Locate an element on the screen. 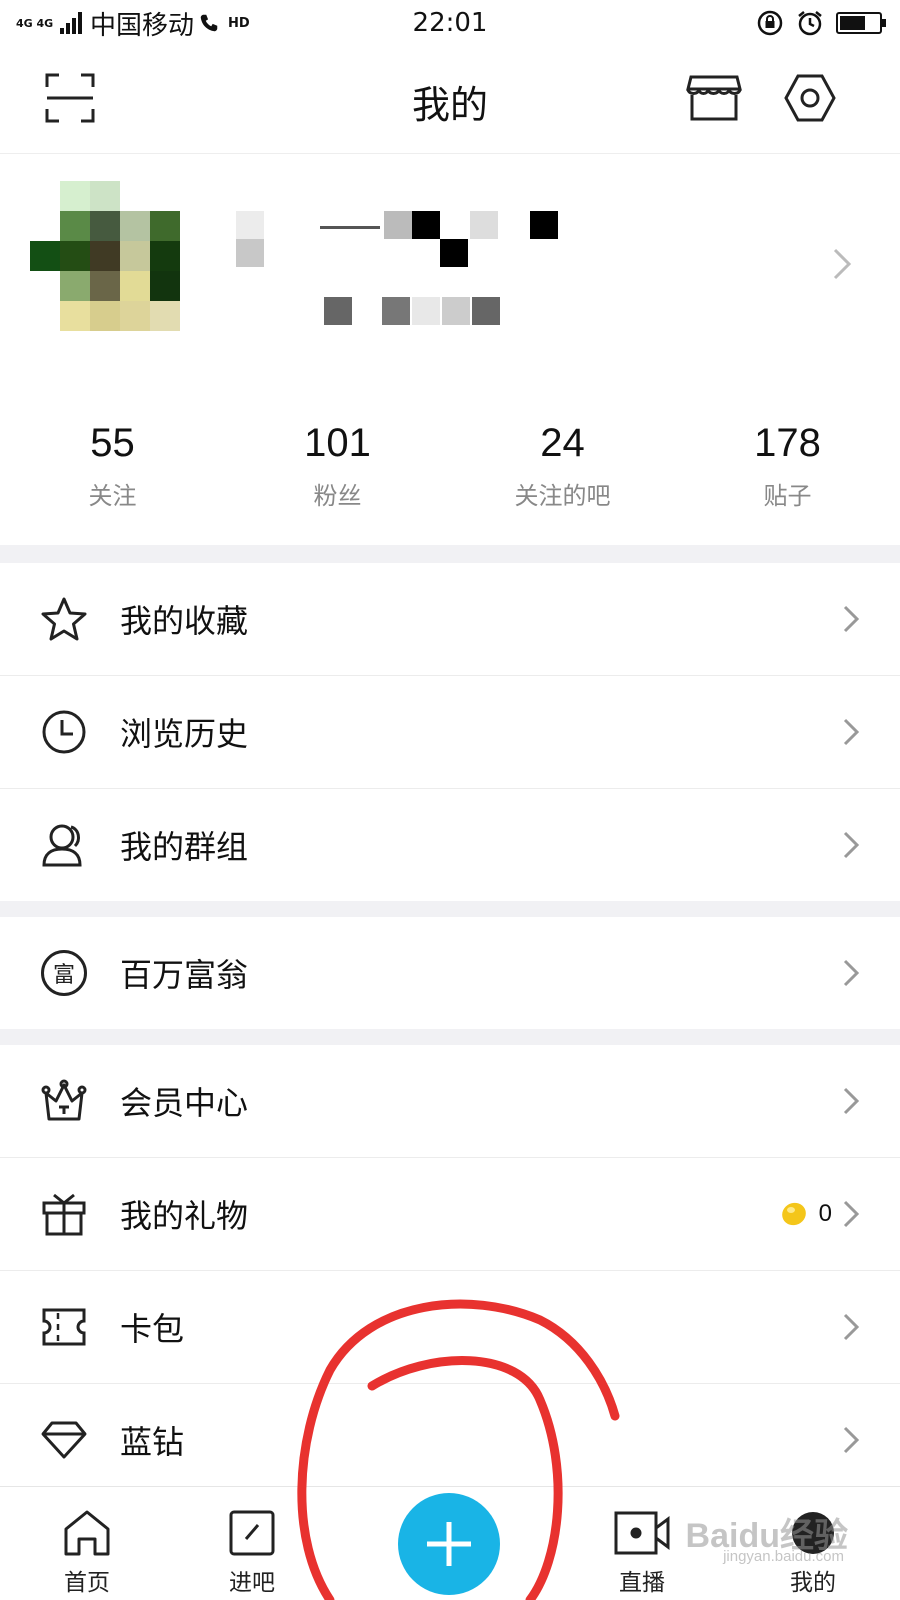 The height and width of the screenshot is (1600, 900). fortune-icon-char: 富 is located at coordinates (63, 975).